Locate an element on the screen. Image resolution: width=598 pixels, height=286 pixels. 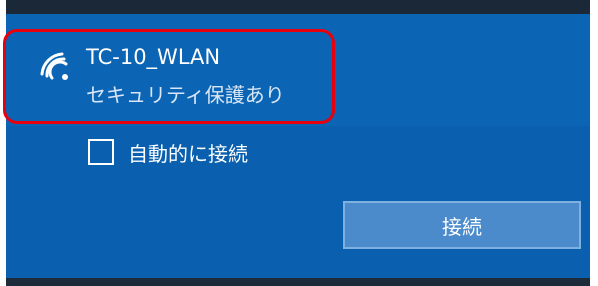
taskbar-edge-top is located at coordinates (298, 7).